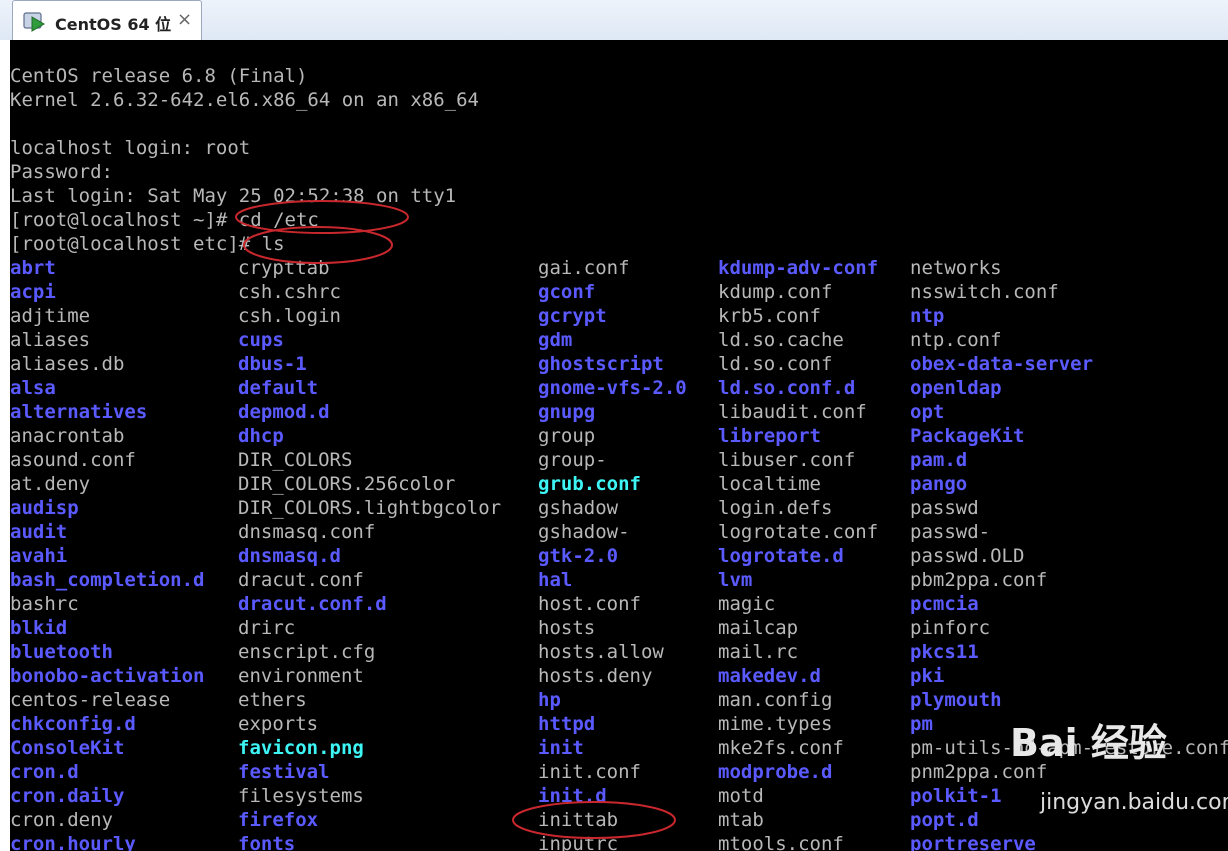  What do you see at coordinates (67, 748) in the screenshot?
I see `ls-entry-directory: ConsoleKit` at bounding box center [67, 748].